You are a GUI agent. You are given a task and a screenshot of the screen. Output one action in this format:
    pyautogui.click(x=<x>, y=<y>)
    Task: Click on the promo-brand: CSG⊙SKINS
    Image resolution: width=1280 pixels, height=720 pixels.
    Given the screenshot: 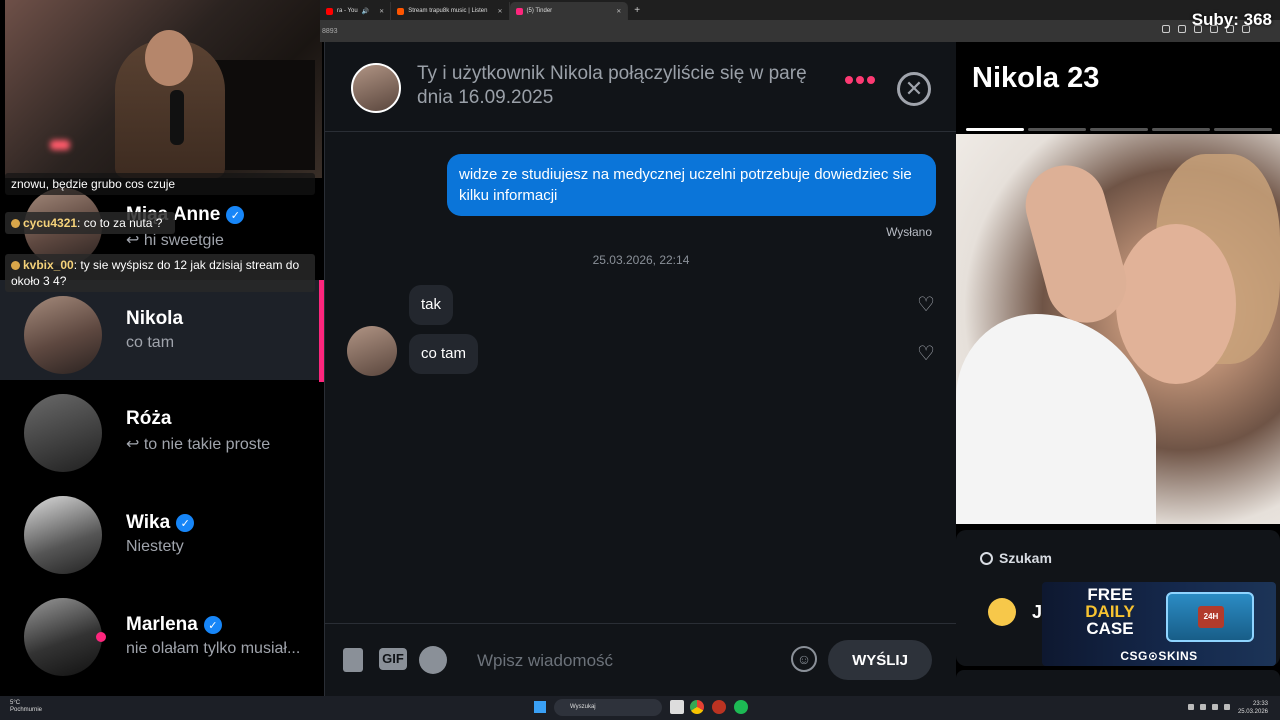 What is the action you would take?
    pyautogui.click(x=1159, y=656)
    